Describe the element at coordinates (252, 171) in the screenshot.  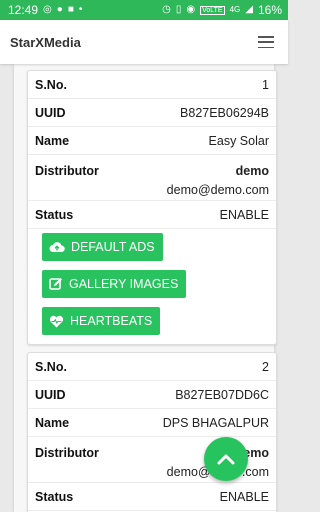
I see `distributor-name: demo` at that location.